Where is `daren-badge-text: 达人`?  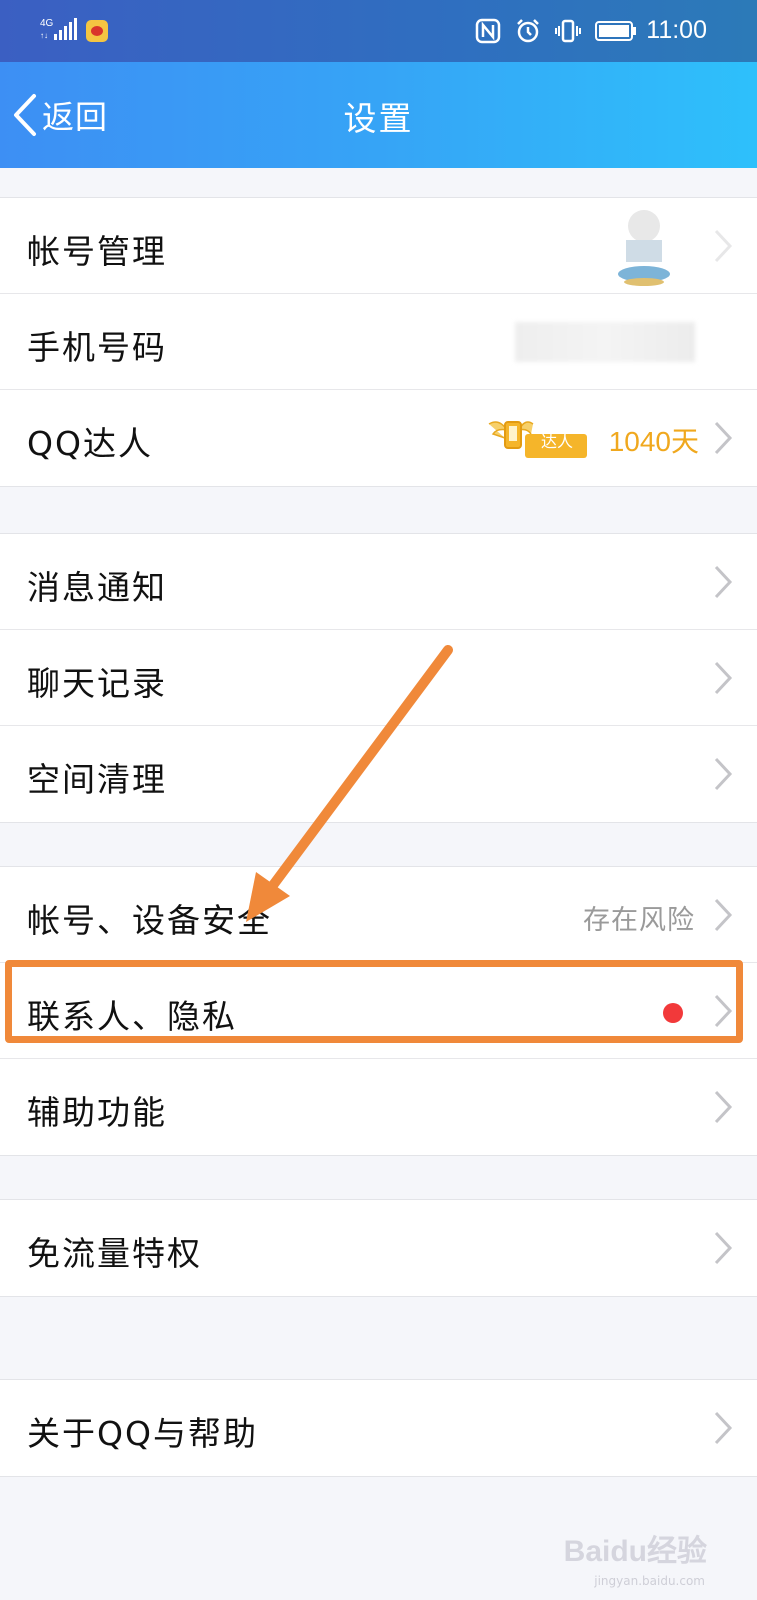 daren-badge-text: 达人 is located at coordinates (557, 441).